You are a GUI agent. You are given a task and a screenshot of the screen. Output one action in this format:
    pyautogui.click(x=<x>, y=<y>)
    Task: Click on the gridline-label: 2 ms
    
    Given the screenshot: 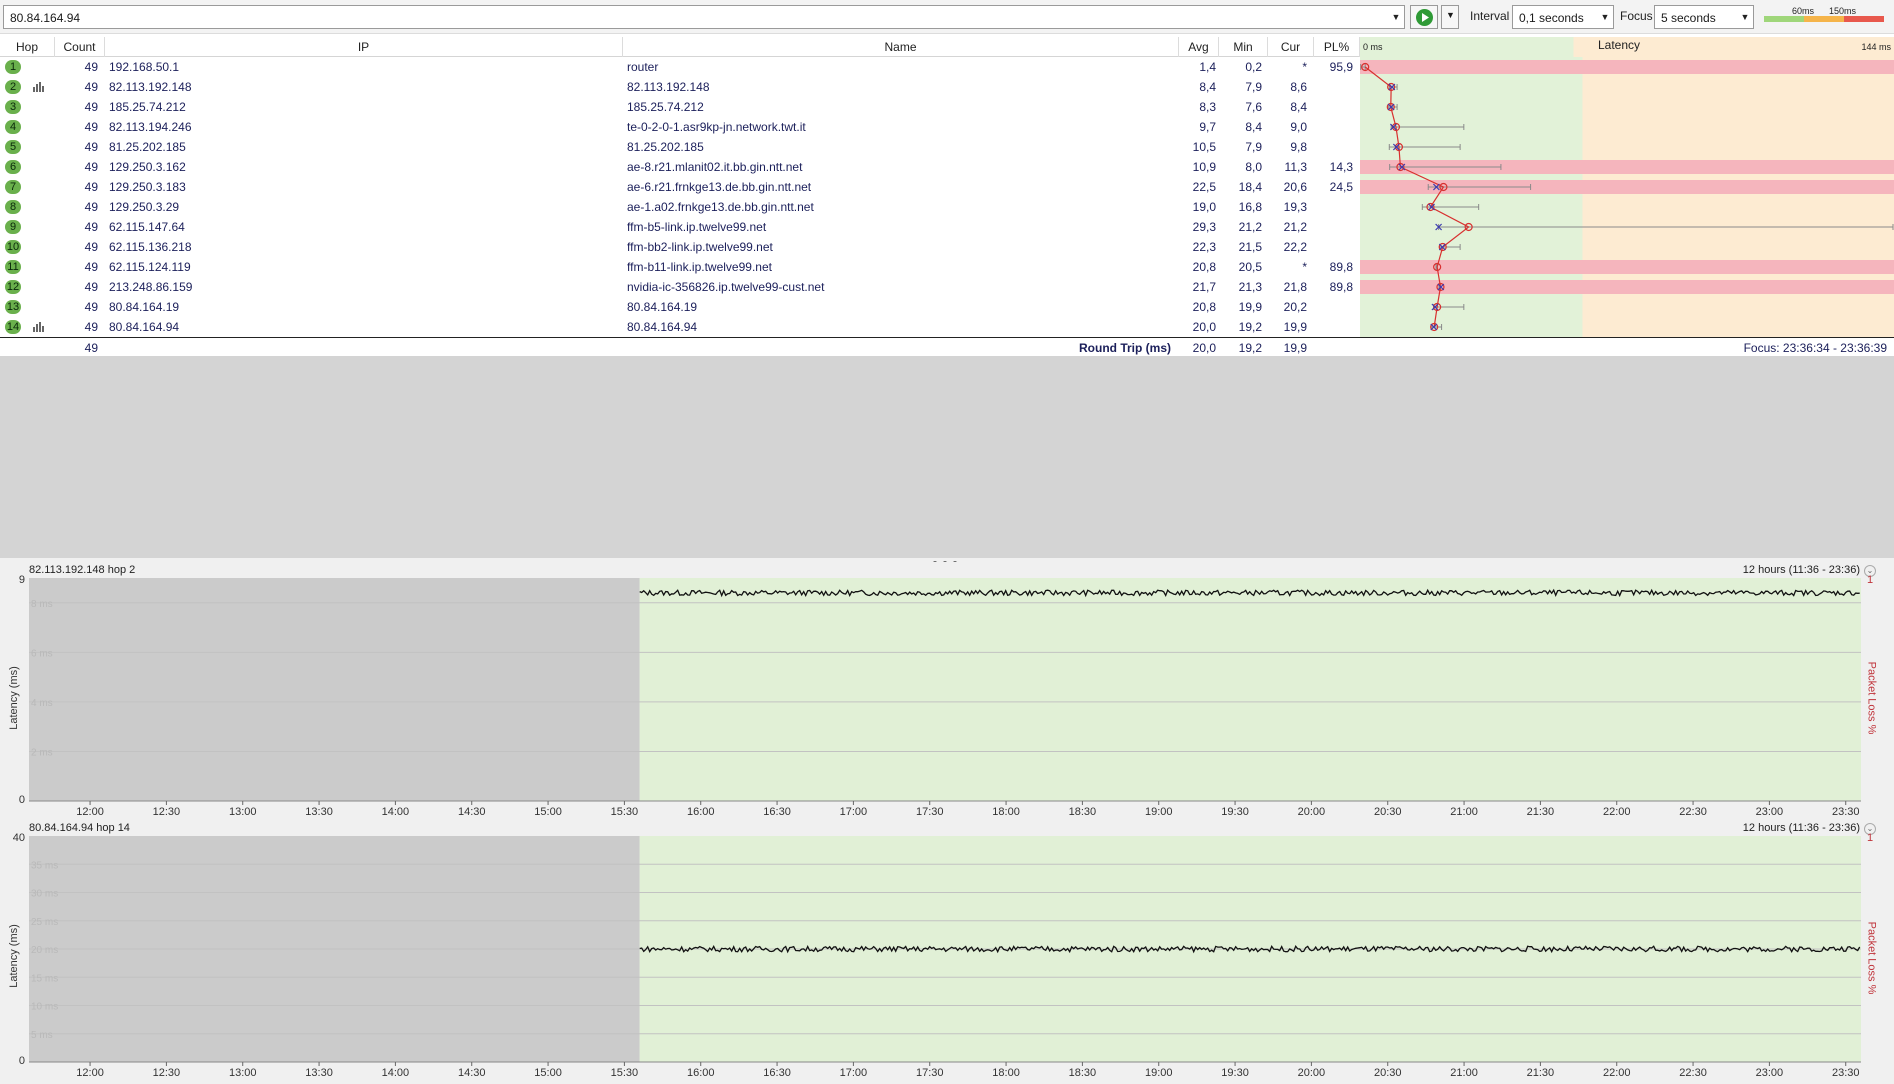 What is the action you would take?
    pyautogui.click(x=42, y=752)
    